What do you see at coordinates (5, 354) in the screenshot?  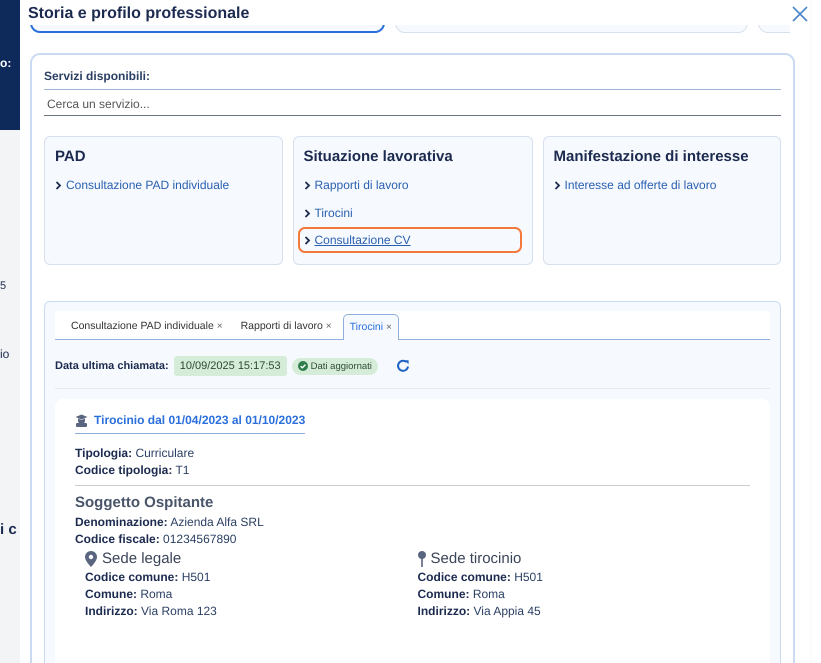 I see `page-text-fragment: io` at bounding box center [5, 354].